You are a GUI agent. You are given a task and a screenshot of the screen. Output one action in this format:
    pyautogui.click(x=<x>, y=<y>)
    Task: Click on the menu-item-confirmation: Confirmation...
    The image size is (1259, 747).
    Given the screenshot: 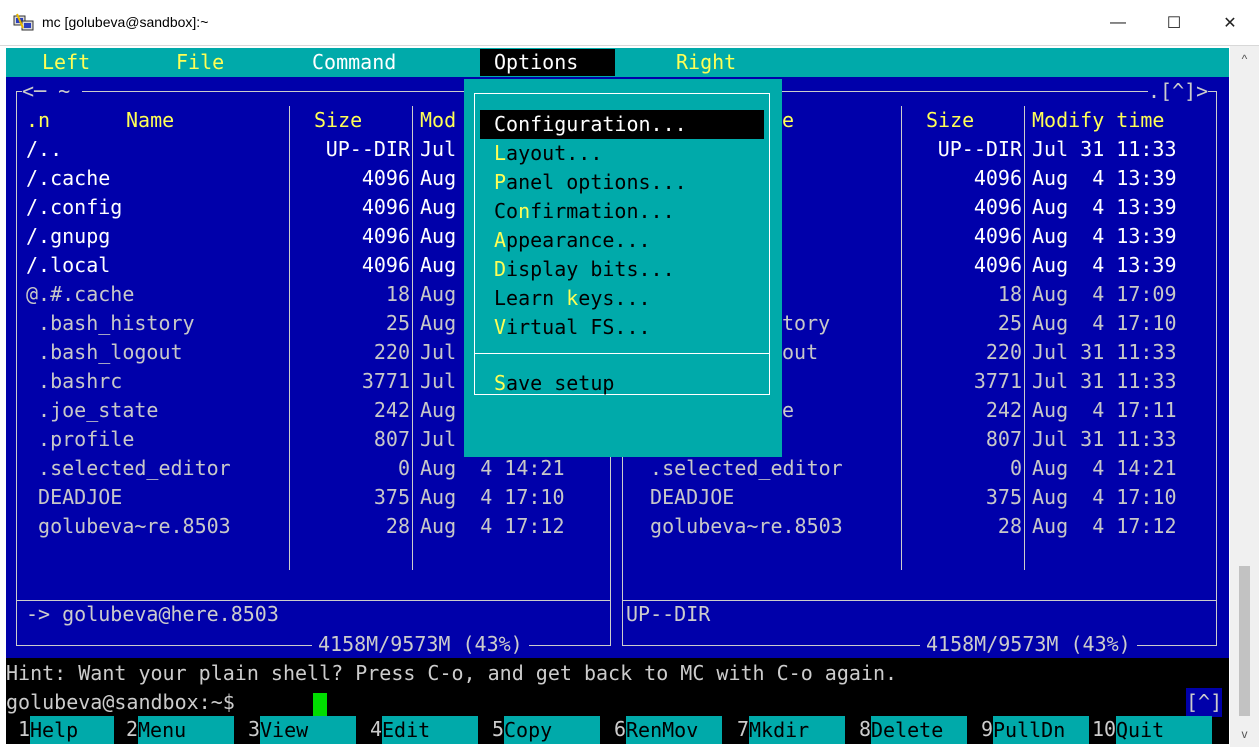 What is the action you would take?
    pyautogui.click(x=622, y=211)
    